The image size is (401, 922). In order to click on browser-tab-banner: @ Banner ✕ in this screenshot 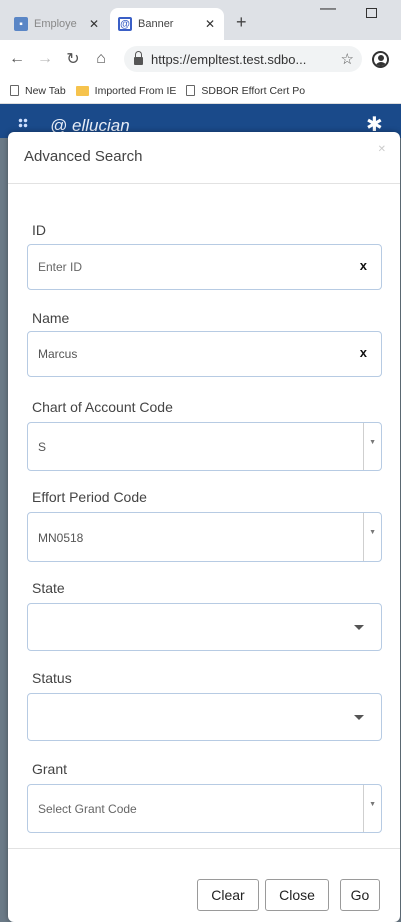, I will do `click(167, 24)`.